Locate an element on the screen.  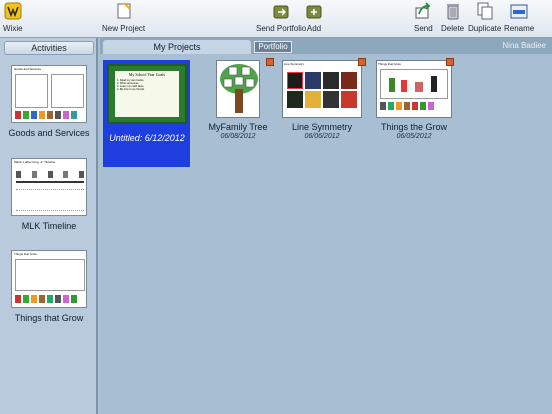
thumb-title: Martin Luther King, Jr. Timeline is located at coordinates (35, 162).